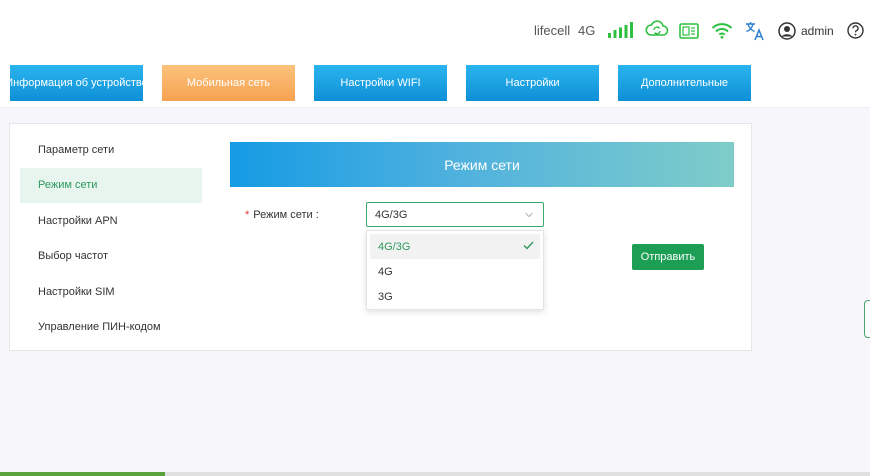 The image size is (870, 476). Describe the element at coordinates (380, 83) in the screenshot. I see `tab-wifi-settings: Настройки WIFI` at that location.